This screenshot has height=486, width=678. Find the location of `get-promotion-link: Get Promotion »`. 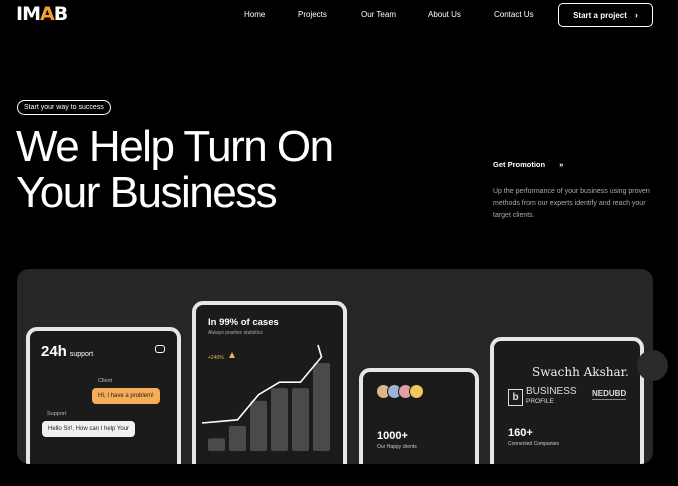

get-promotion-link: Get Promotion » is located at coordinates (528, 164).